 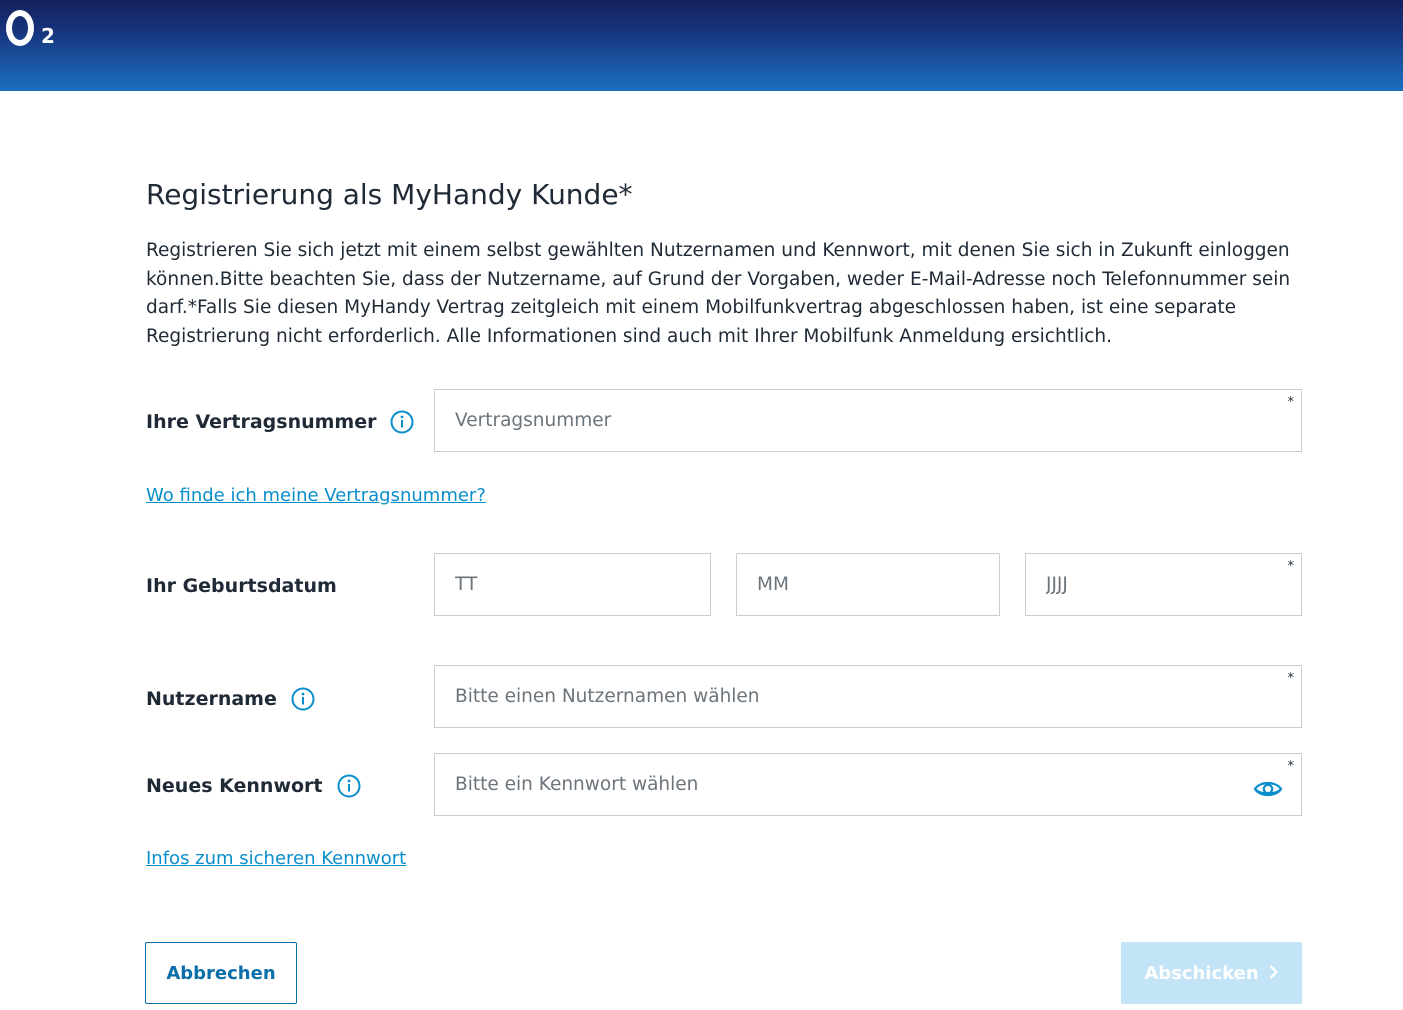 I want to click on contract-number-help-link: Wo finde ich meine Vertragsnummer?, so click(x=316, y=495).